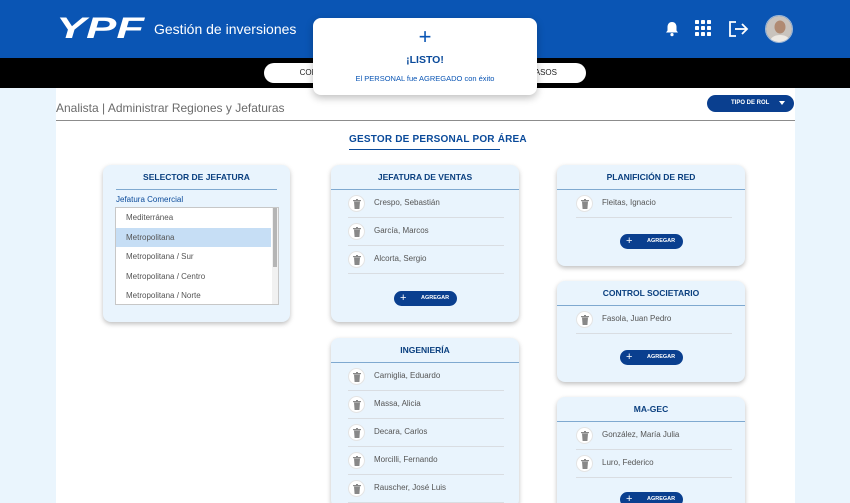  Describe the element at coordinates (196, 189) in the screenshot. I see `card-divider` at that location.